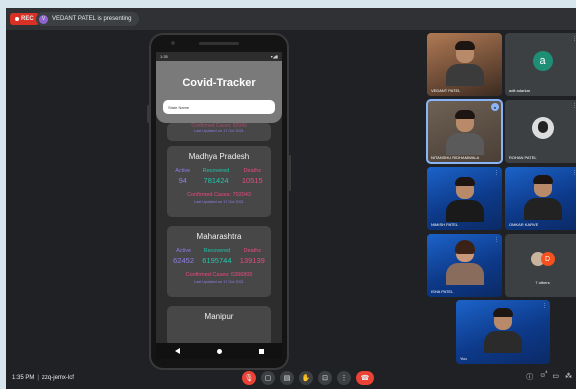 Image resolution: width=576 pixels, height=389 pixels. Describe the element at coordinates (249, 378) in the screenshot. I see `mic-toggle-icon: 🎙` at that location.